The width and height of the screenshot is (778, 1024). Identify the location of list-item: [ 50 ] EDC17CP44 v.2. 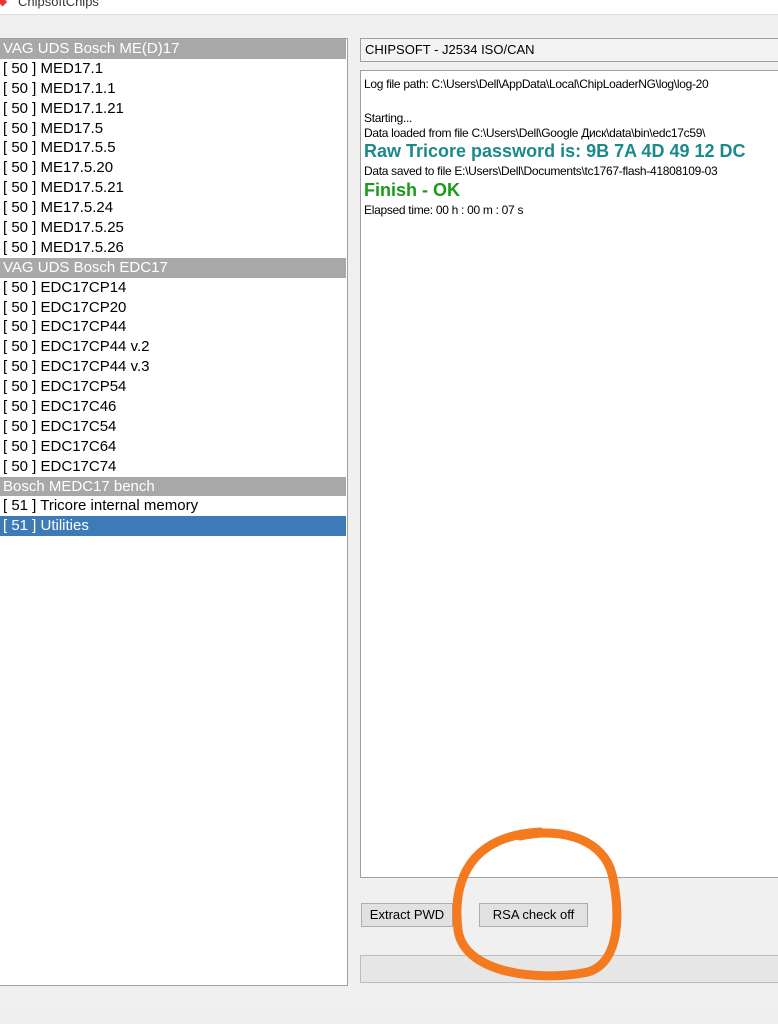
(173, 347).